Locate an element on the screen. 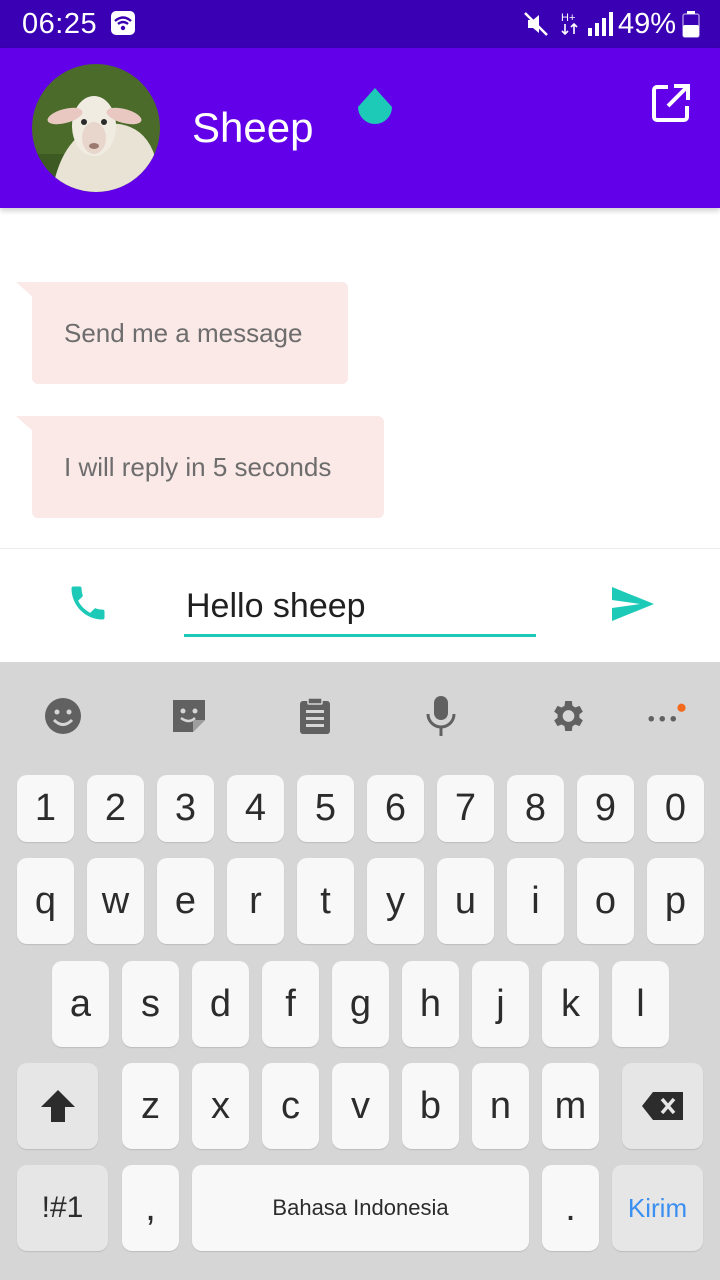 The width and height of the screenshot is (720, 1280). message-bubble: Send me a message is located at coordinates (190, 333).